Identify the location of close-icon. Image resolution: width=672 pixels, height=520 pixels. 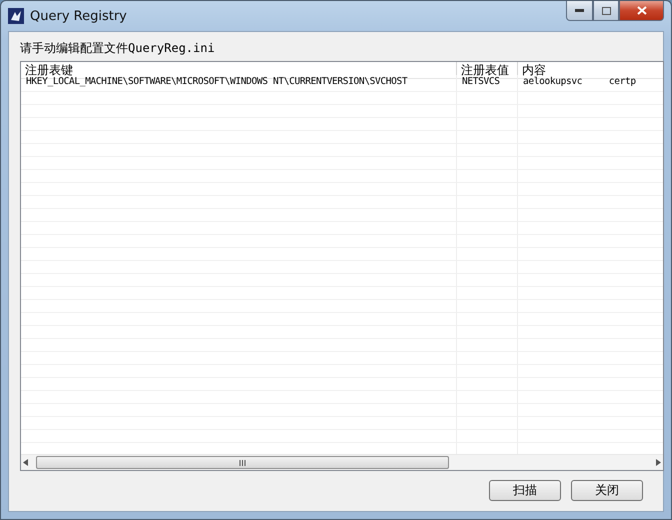
(641, 10).